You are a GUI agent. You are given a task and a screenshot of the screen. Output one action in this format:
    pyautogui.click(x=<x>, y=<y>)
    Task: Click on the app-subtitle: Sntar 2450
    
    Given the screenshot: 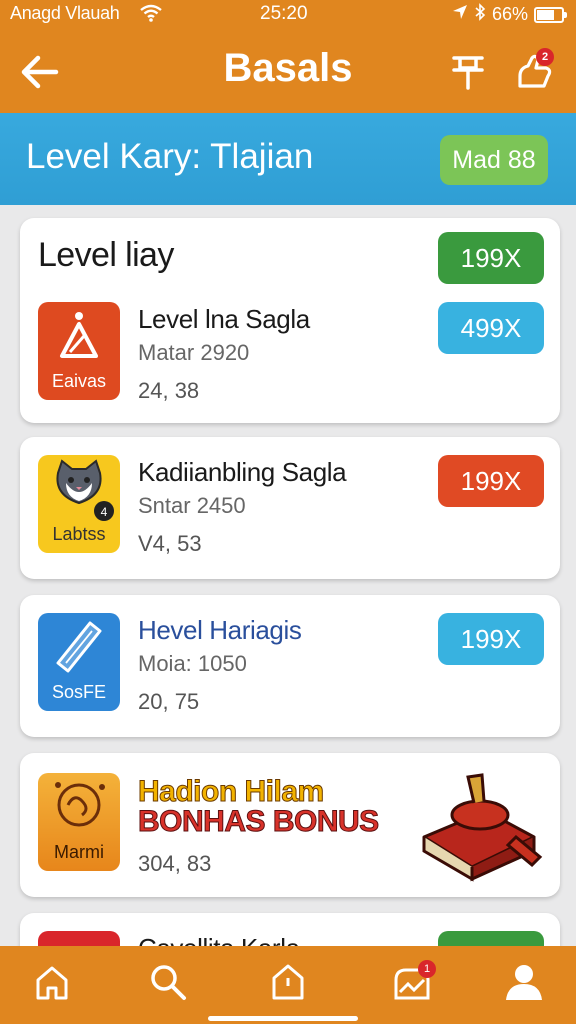 What is the action you would take?
    pyautogui.click(x=192, y=505)
    